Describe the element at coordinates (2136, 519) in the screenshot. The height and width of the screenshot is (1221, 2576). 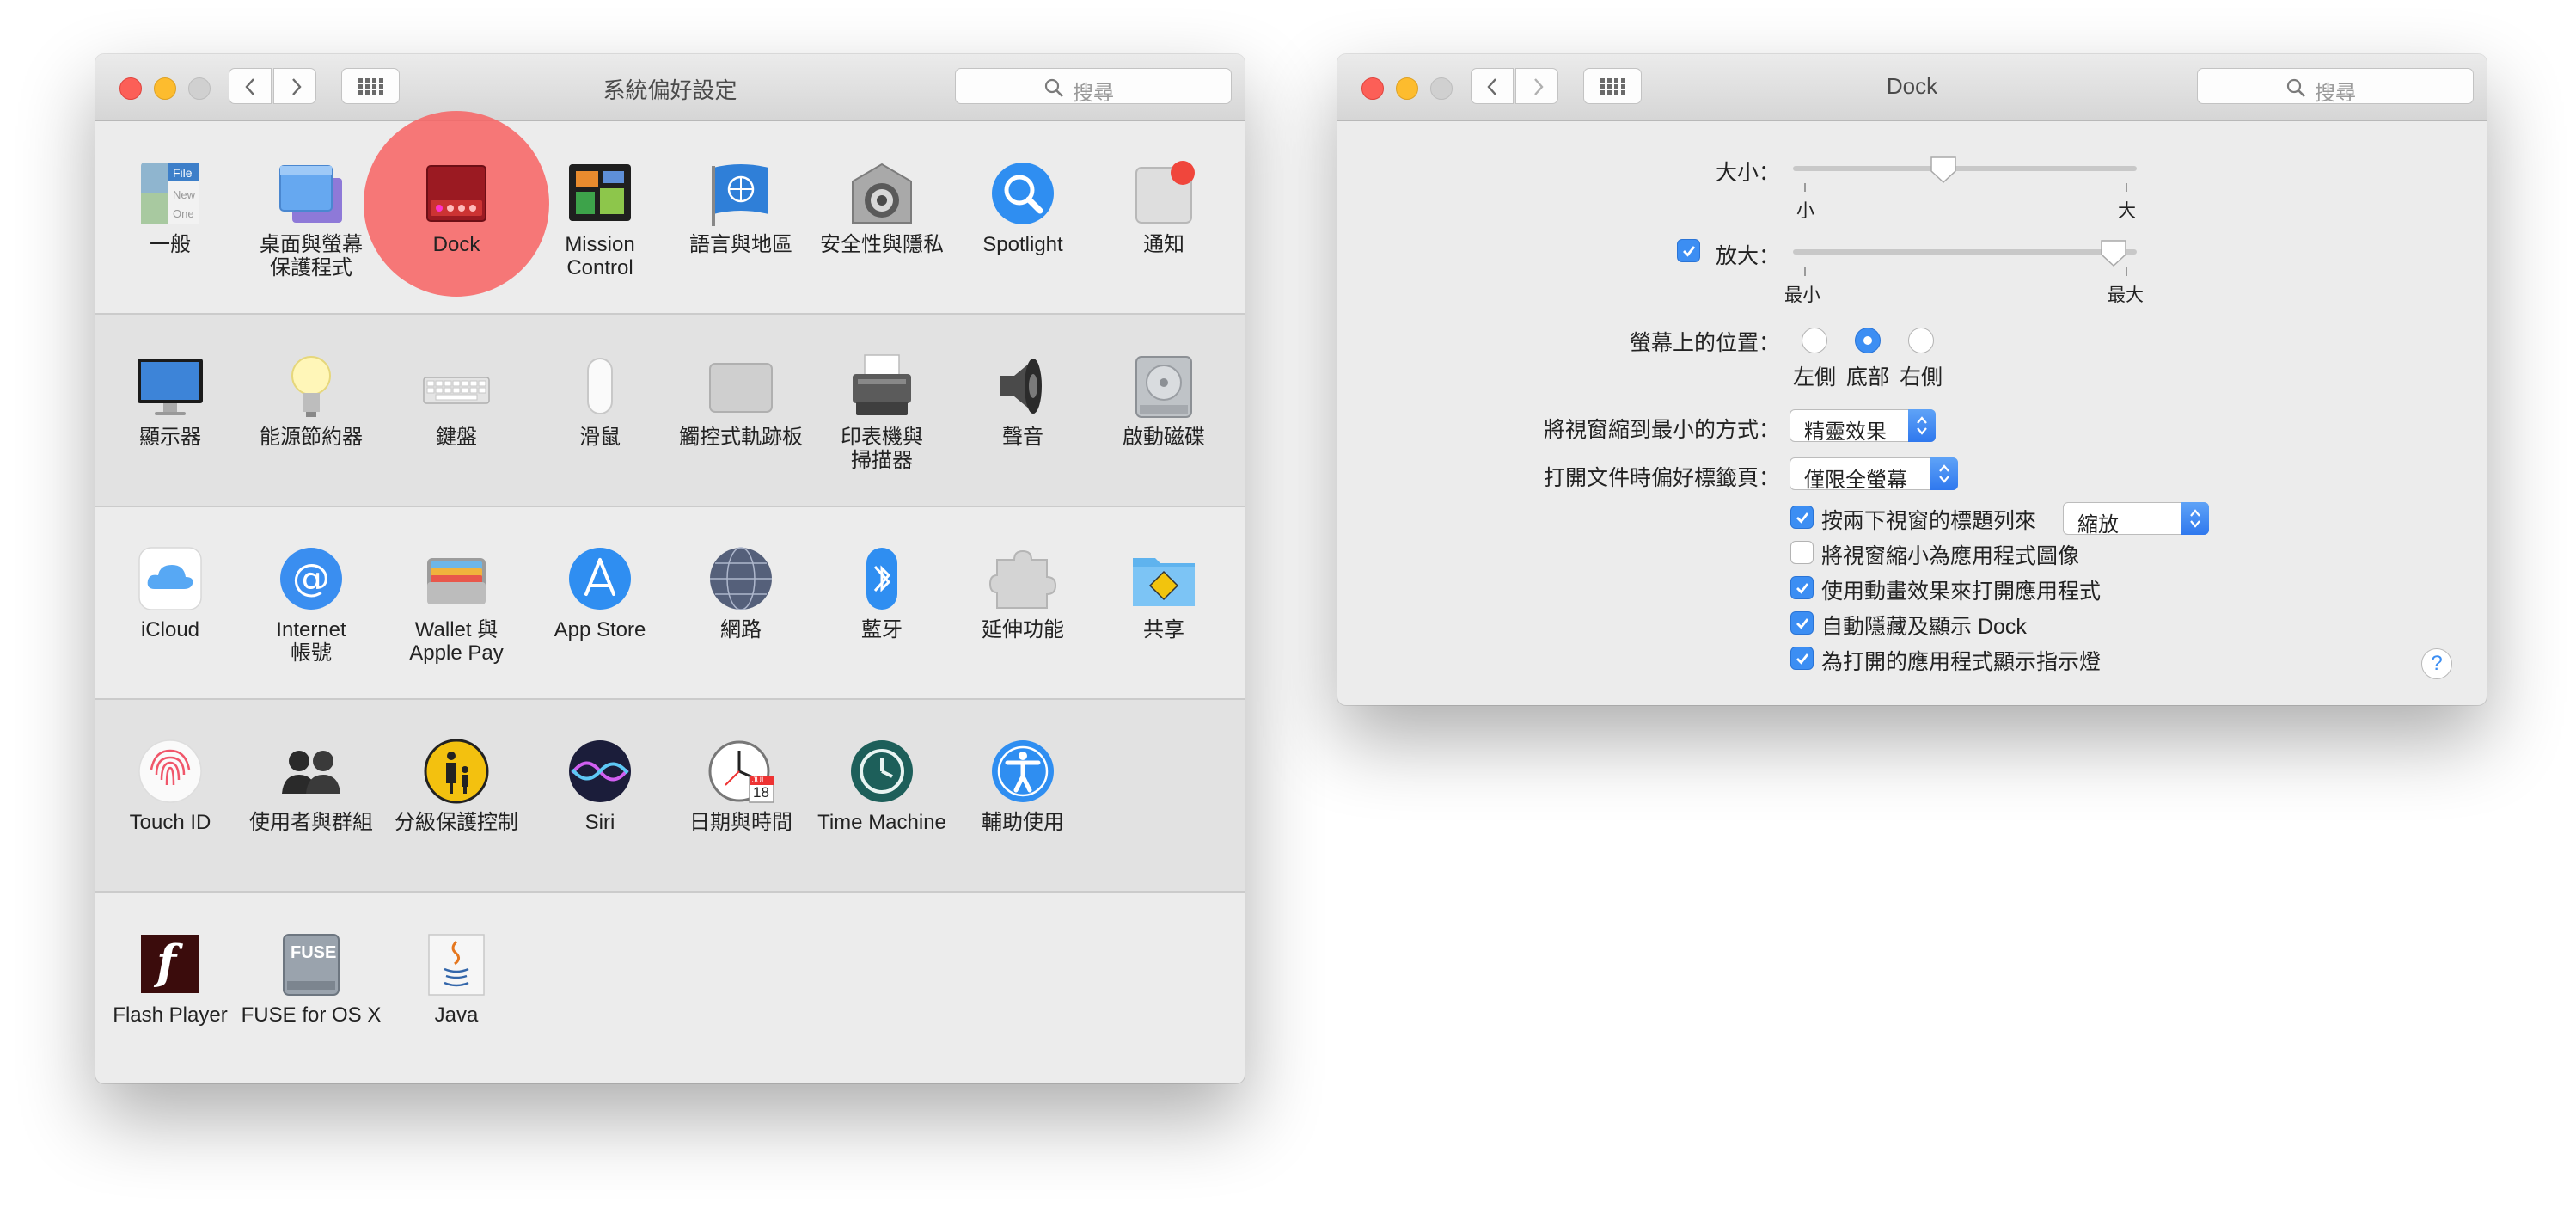
I see `double-click-action-popup: 縮放` at that location.